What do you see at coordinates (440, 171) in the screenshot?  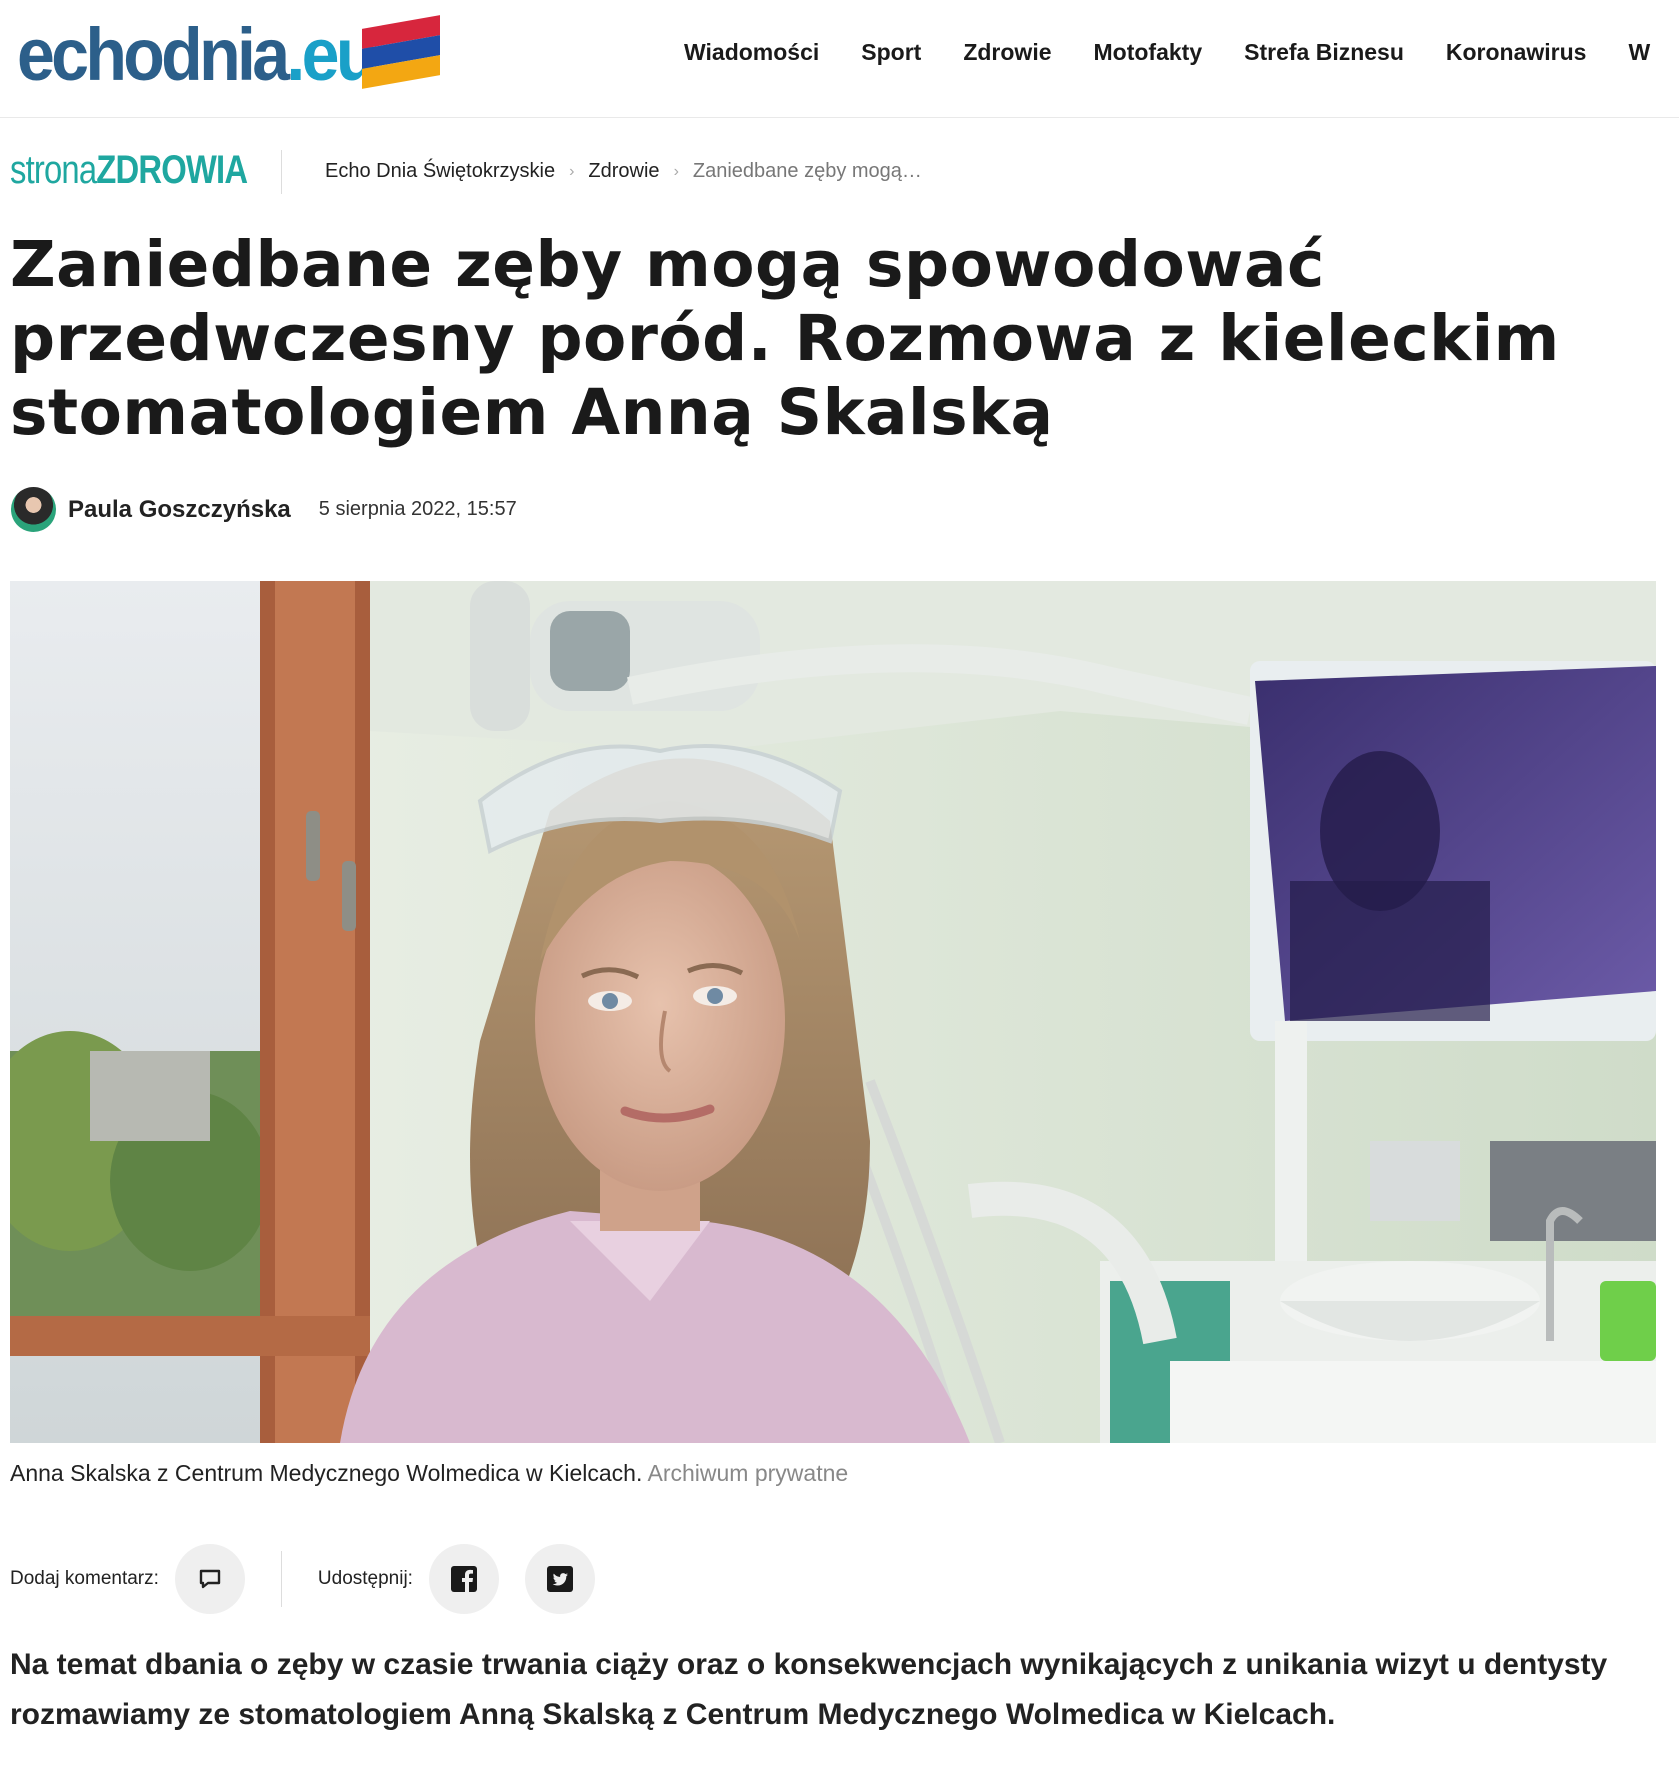 I see `breadcrumb-item-home: Echo Dnia Świętokrzyskie` at bounding box center [440, 171].